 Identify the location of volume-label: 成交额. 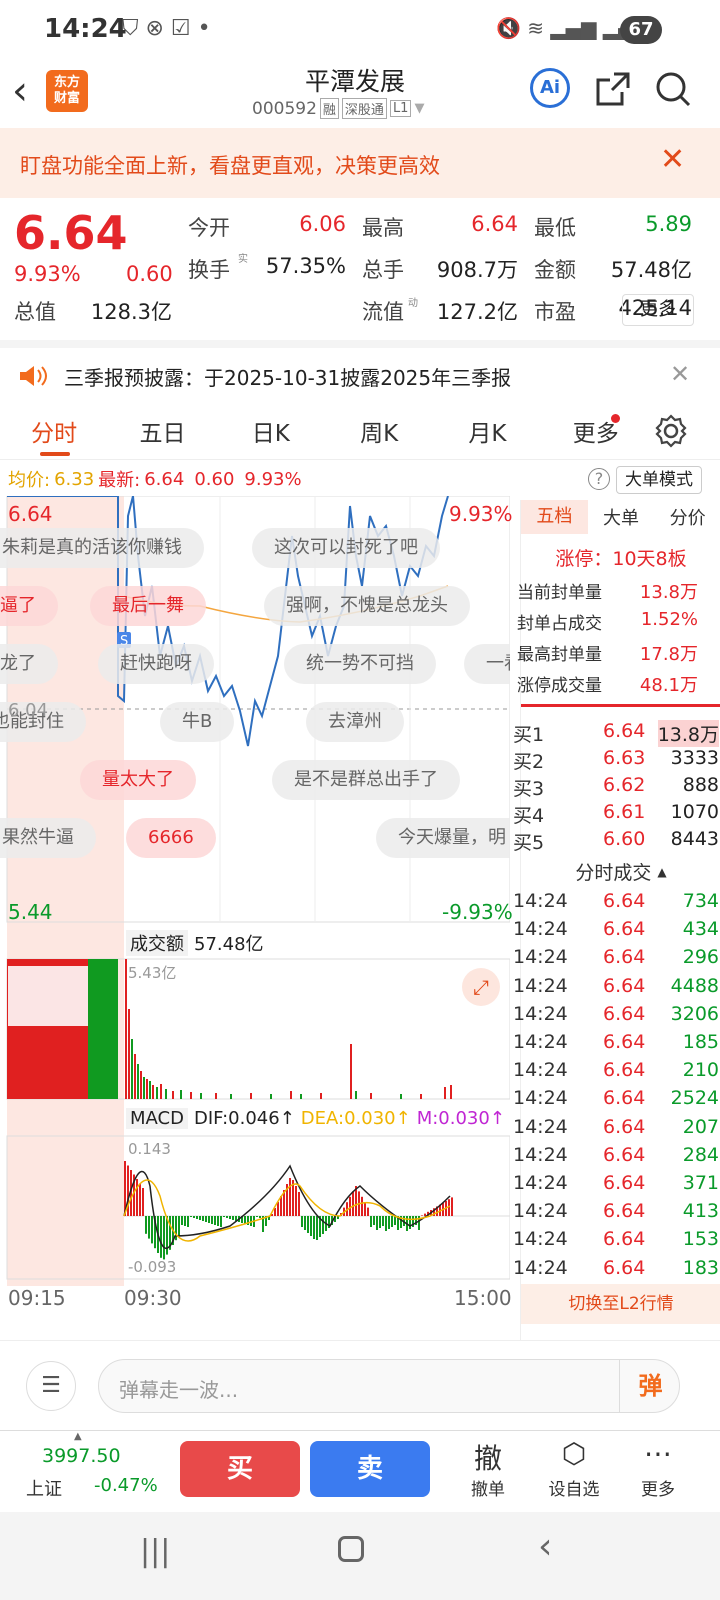
(157, 943).